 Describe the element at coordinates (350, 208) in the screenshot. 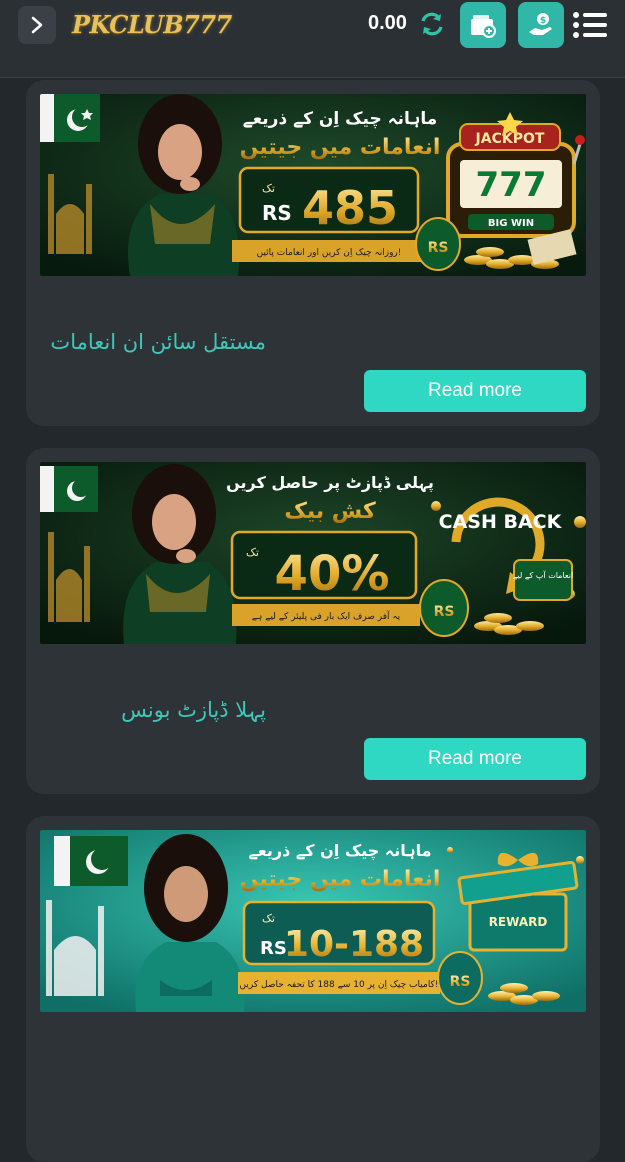

I see `banner-amount: 485` at that location.